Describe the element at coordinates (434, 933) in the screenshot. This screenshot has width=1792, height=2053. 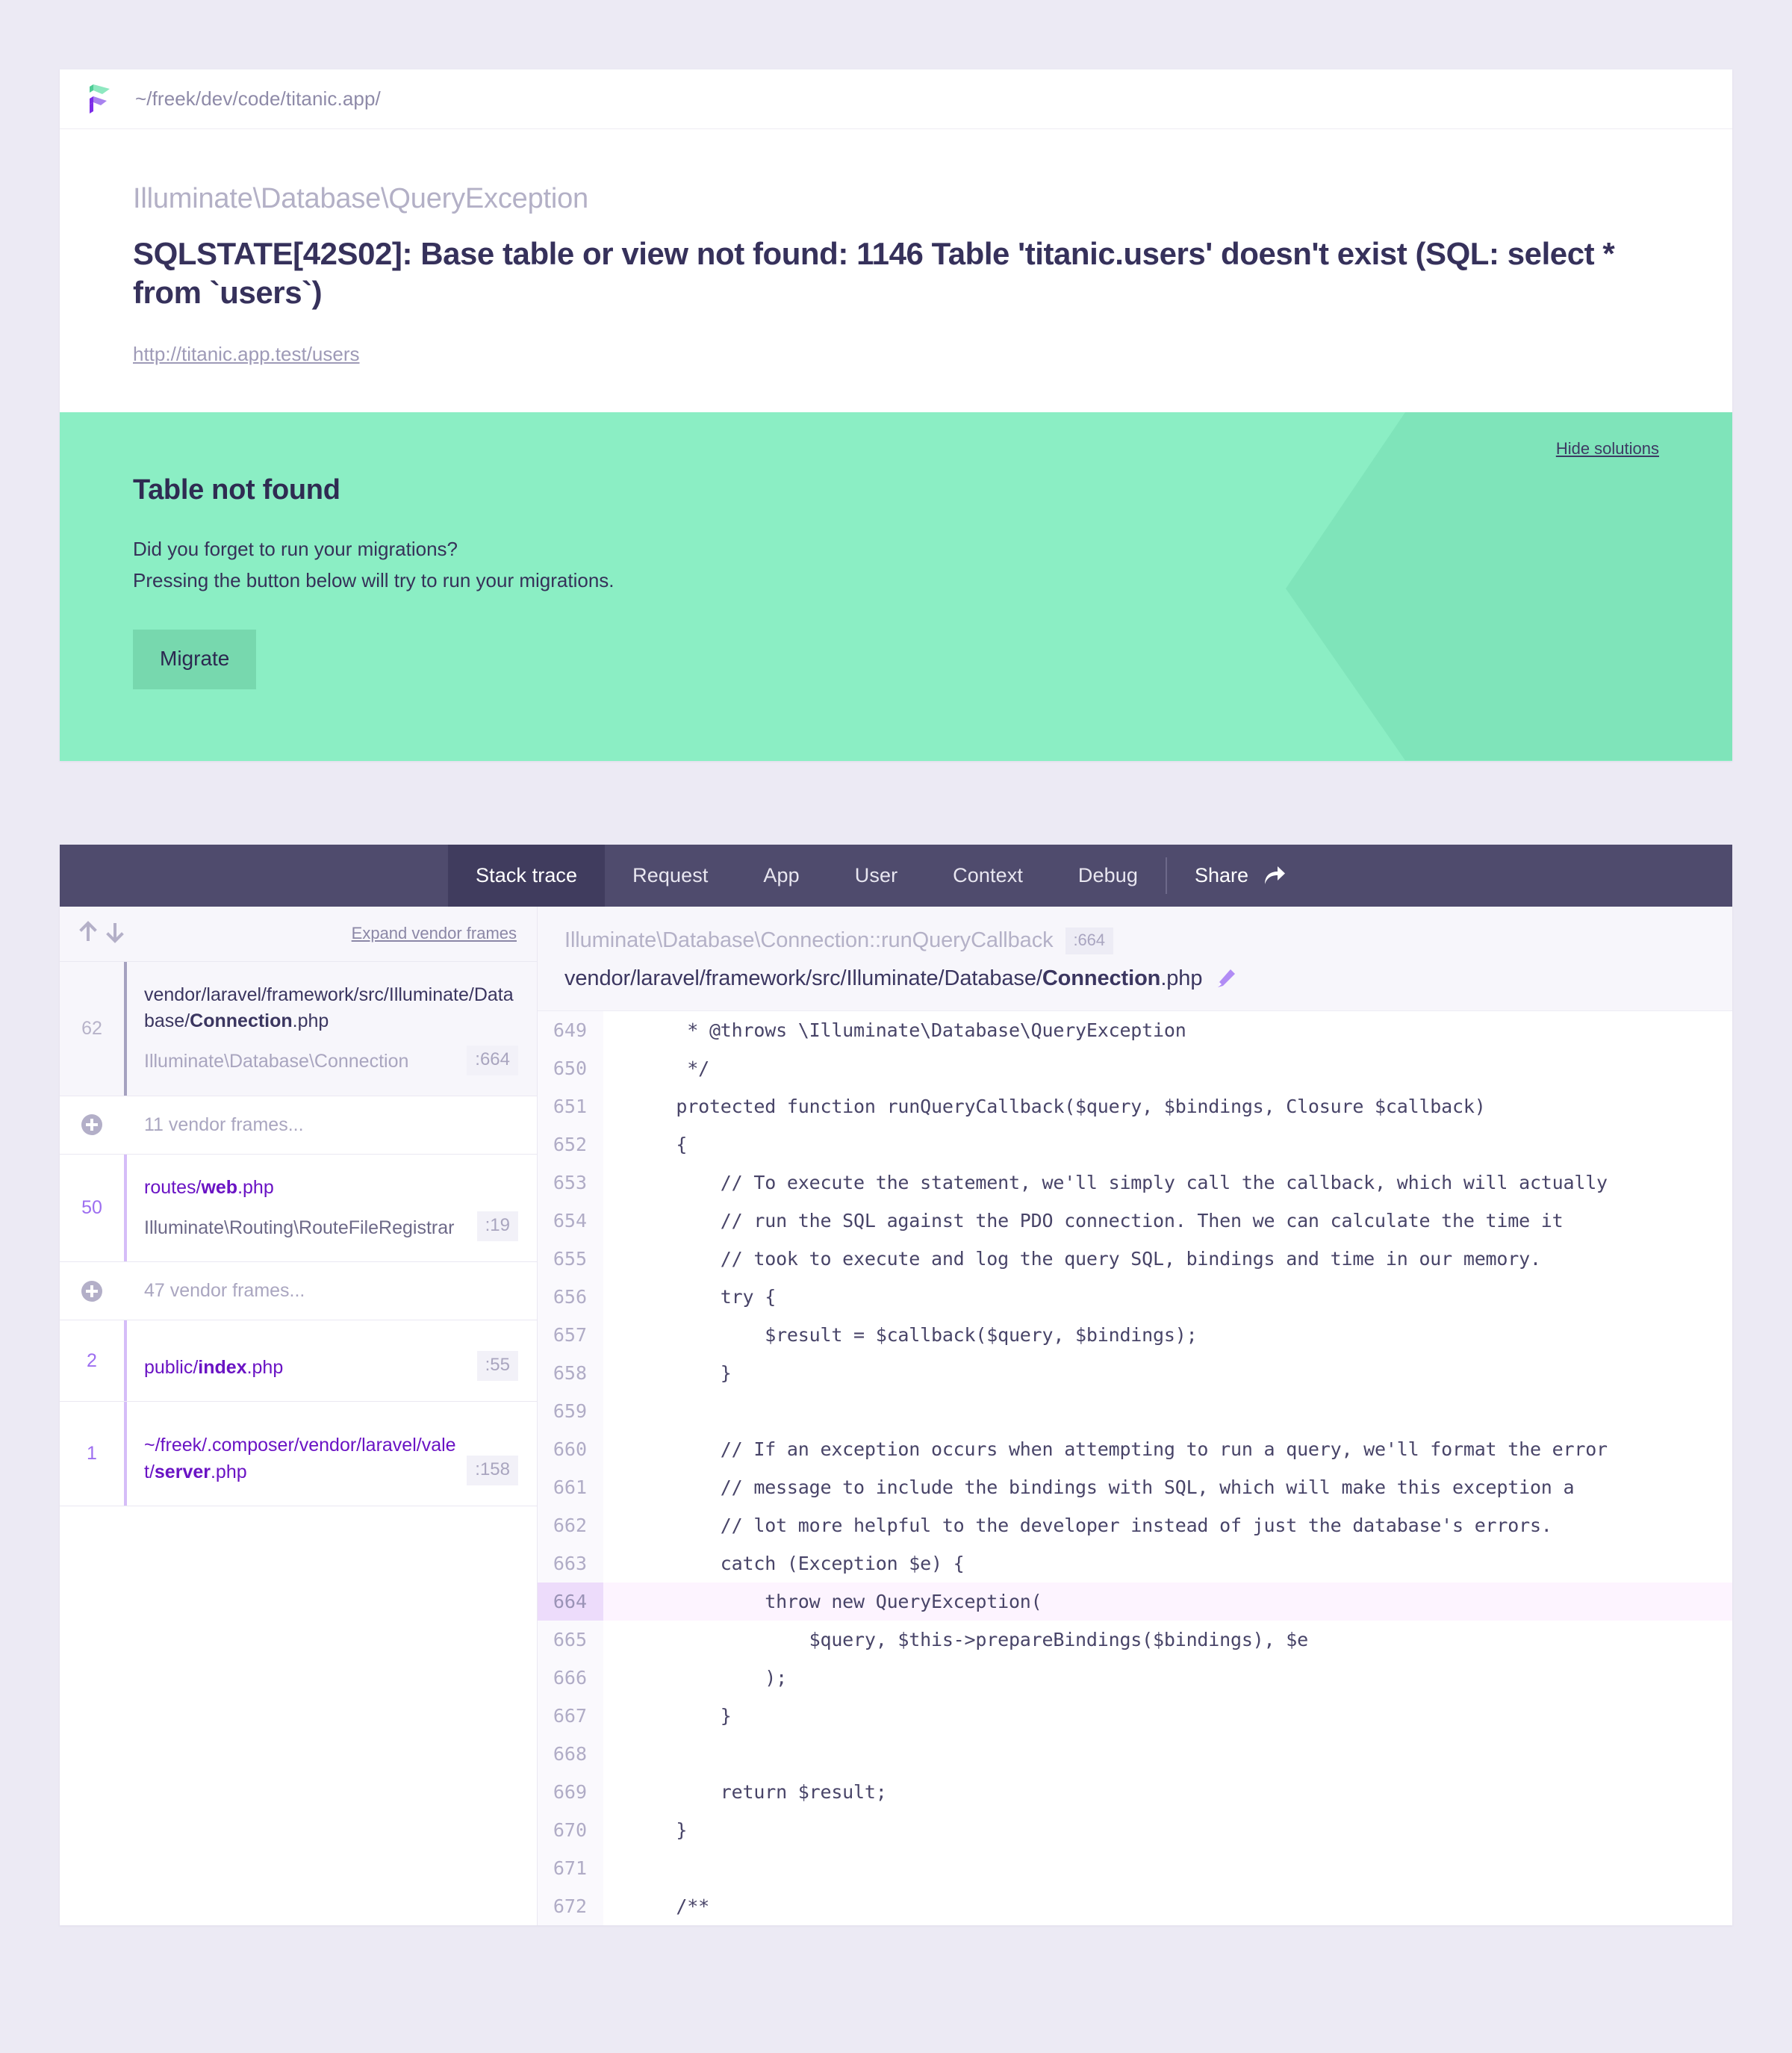
I see `expand-vendor-frames-link: Expand vendor frames` at that location.